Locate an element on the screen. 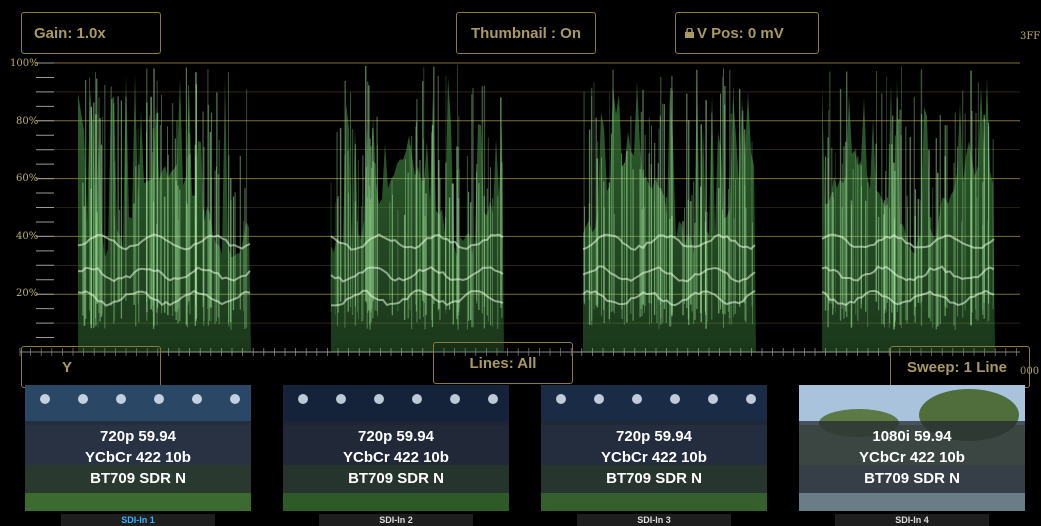  lines-label: Lines: All is located at coordinates (503, 363).